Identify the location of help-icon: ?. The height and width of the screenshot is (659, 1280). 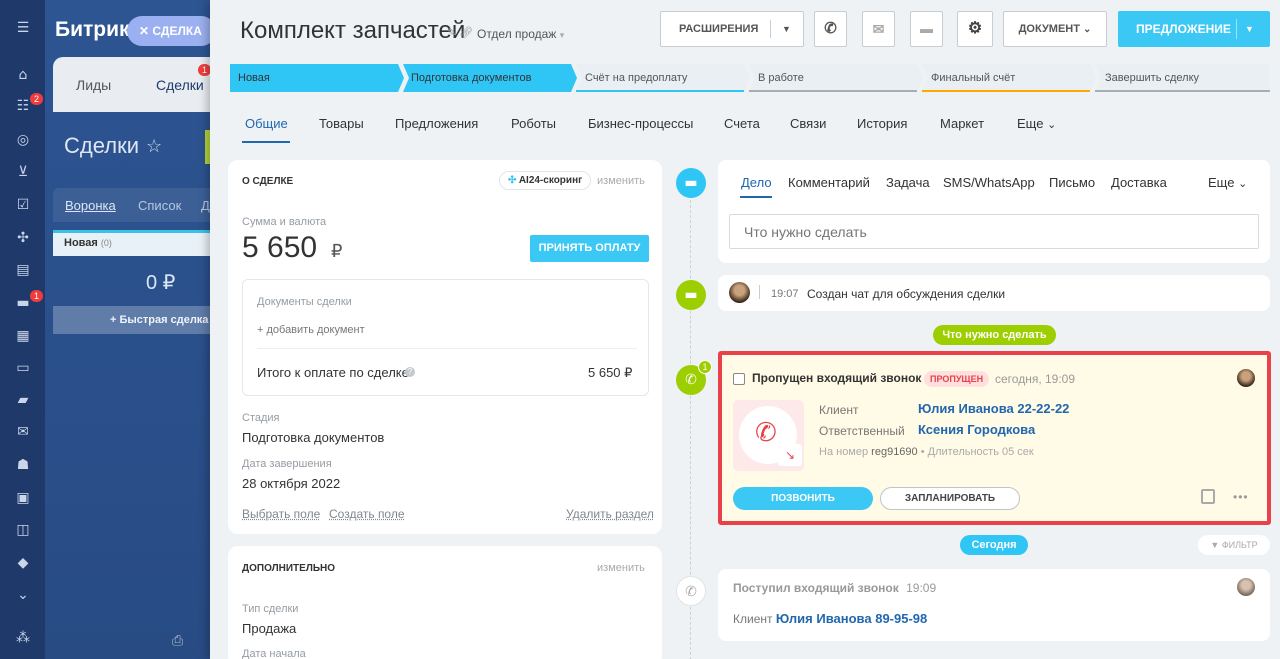
(410, 372).